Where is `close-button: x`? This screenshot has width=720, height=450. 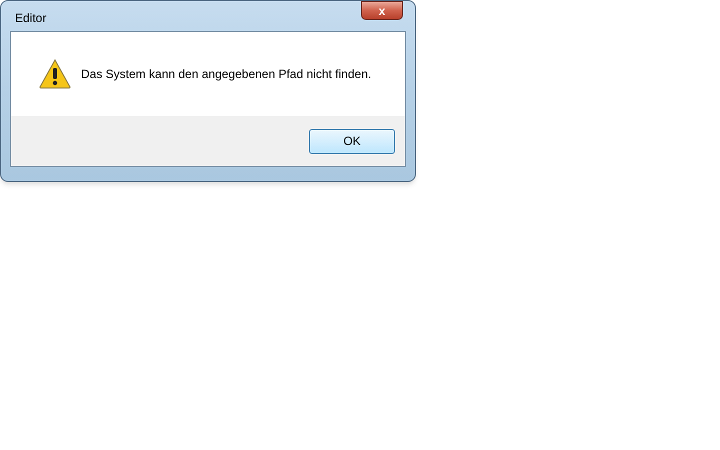
close-button: x is located at coordinates (382, 10).